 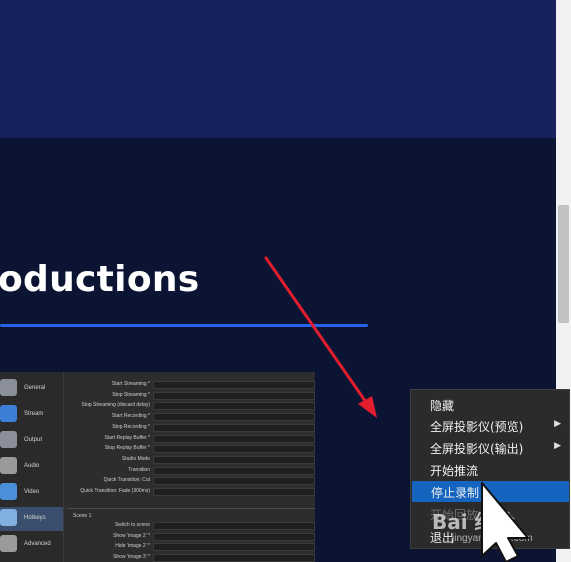 I want to click on obs-nav-video: Video, so click(x=31, y=493).